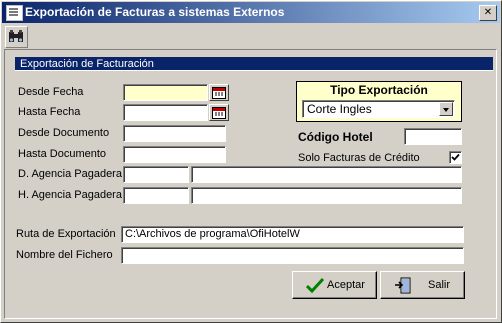 This screenshot has width=502, height=323. I want to click on aceptar-label: Aceptar, so click(346, 285).